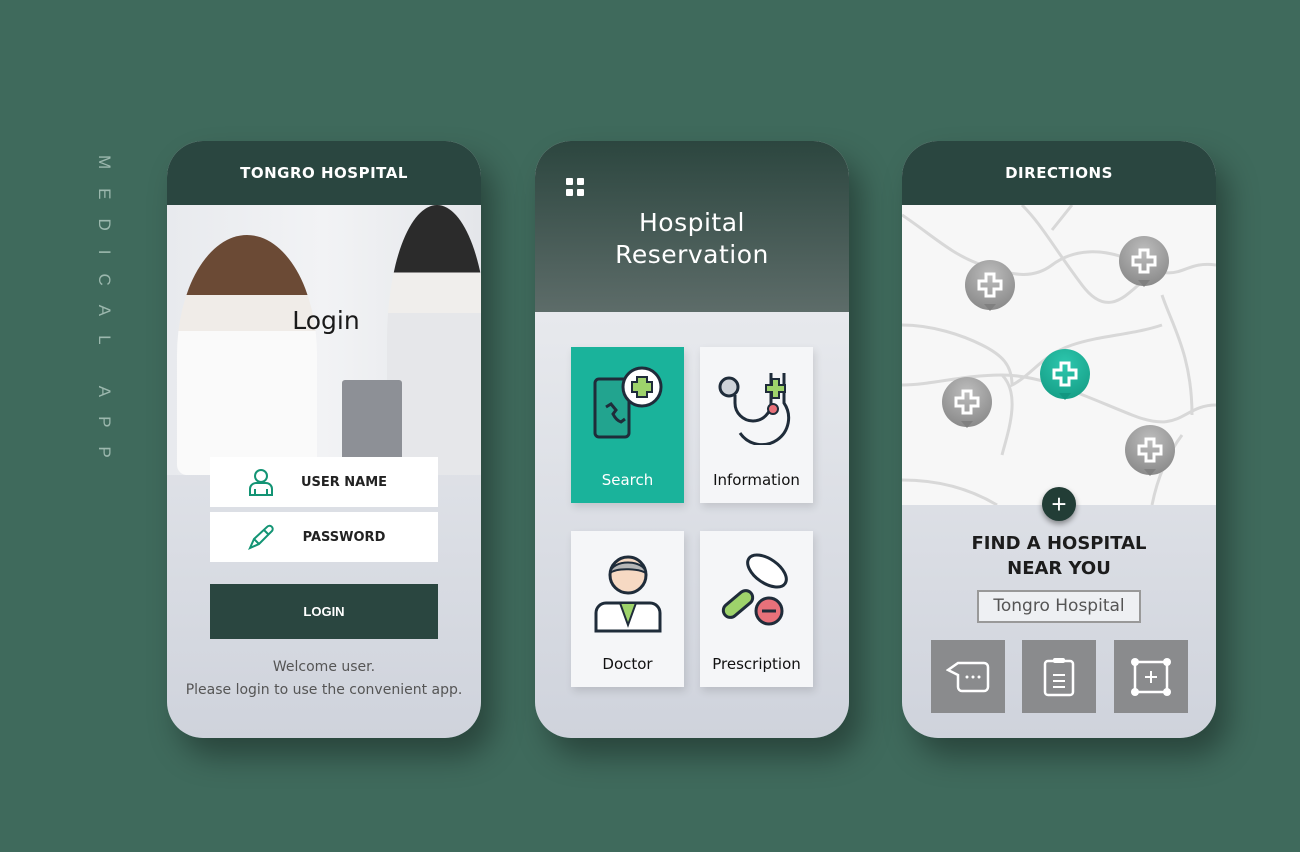 The image size is (1300, 852). Describe the element at coordinates (1059, 556) in the screenshot. I see `find-hospital-heading: FIND A HOSPITAL NEAR YOU` at that location.